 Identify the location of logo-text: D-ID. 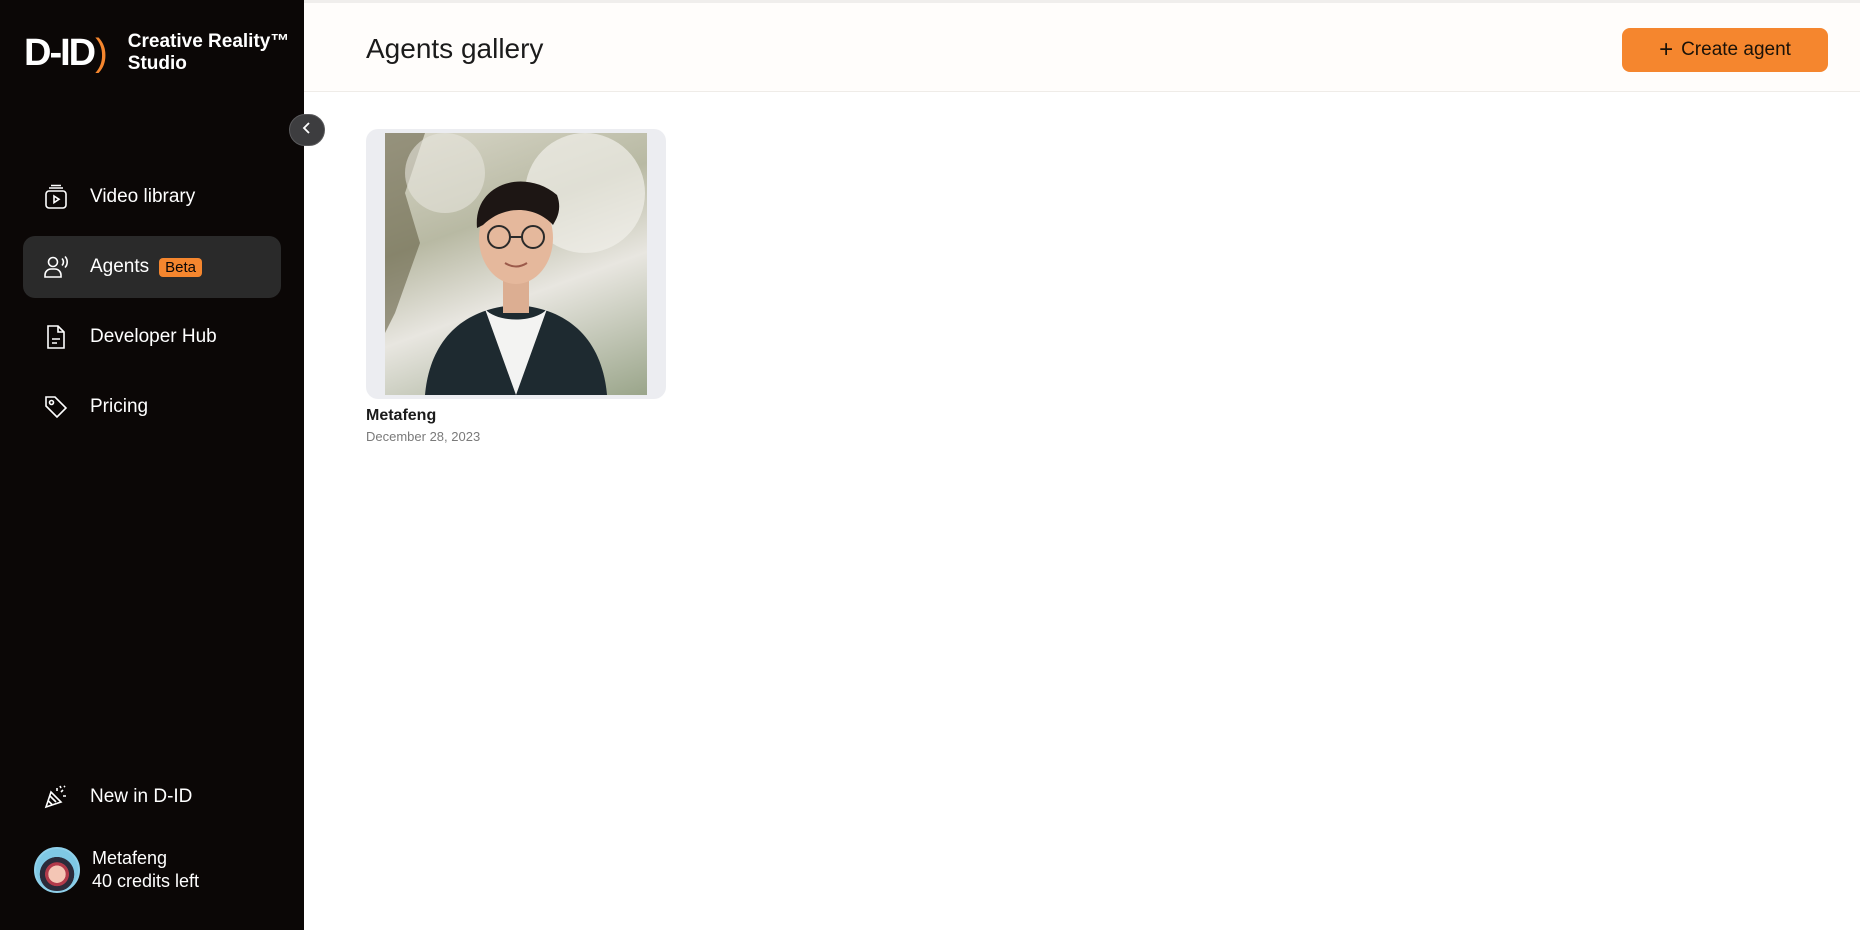
(60, 53).